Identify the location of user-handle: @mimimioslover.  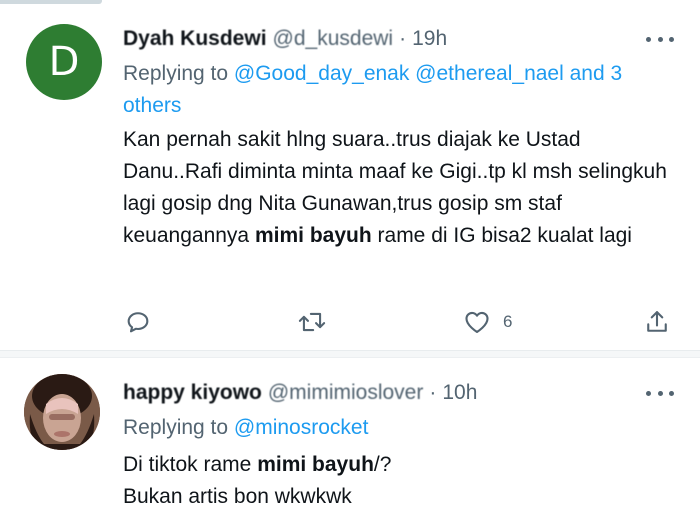
(346, 392).